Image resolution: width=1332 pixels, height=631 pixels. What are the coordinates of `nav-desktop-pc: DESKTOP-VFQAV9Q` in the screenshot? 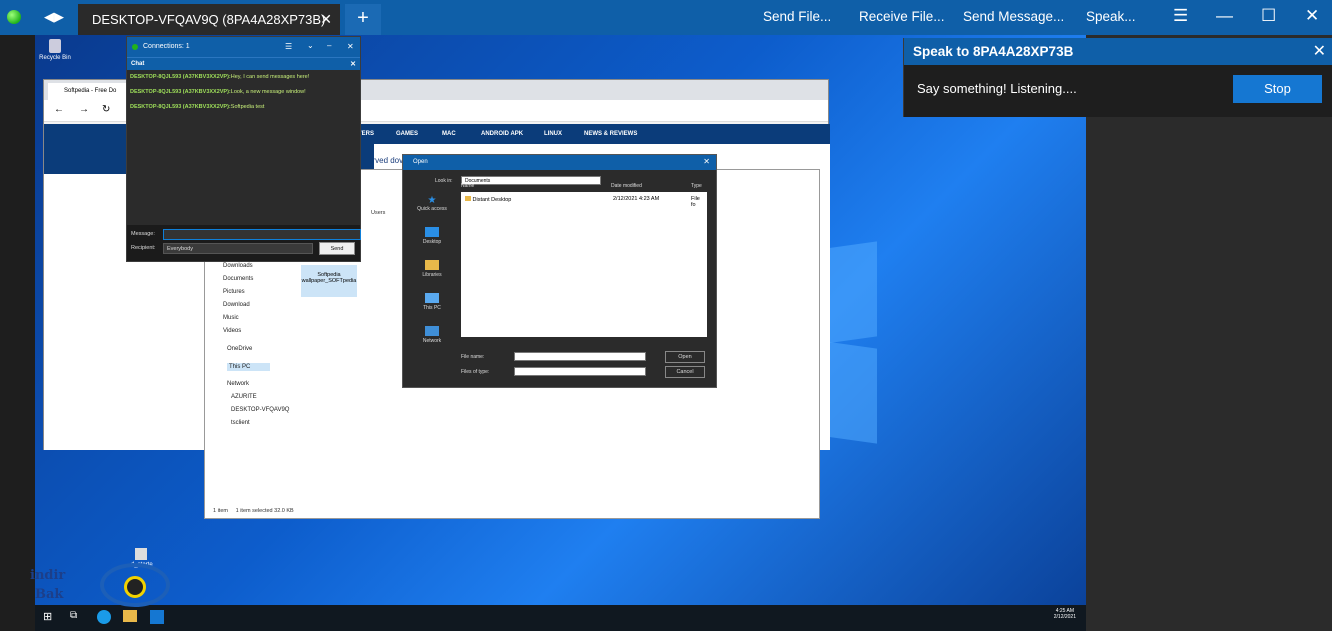 It's located at (260, 410).